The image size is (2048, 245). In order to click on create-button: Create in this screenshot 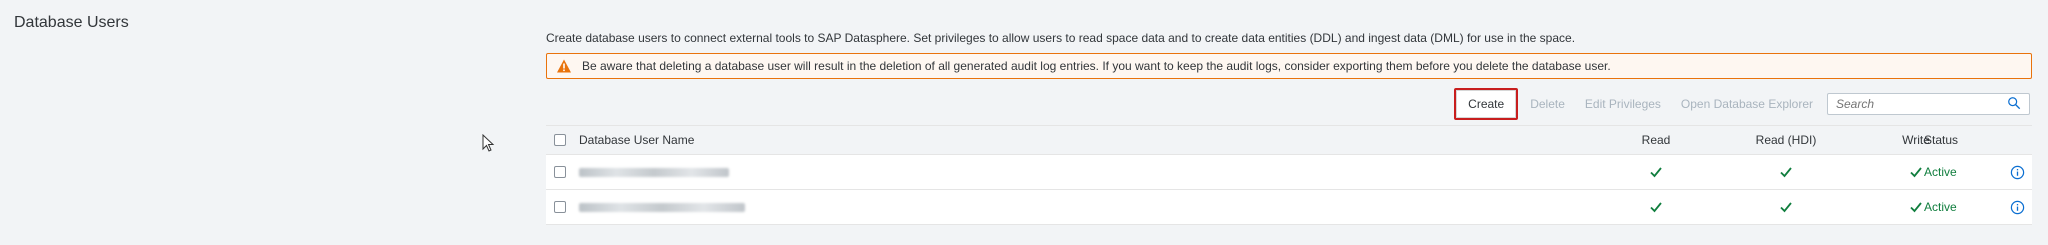, I will do `click(1486, 104)`.